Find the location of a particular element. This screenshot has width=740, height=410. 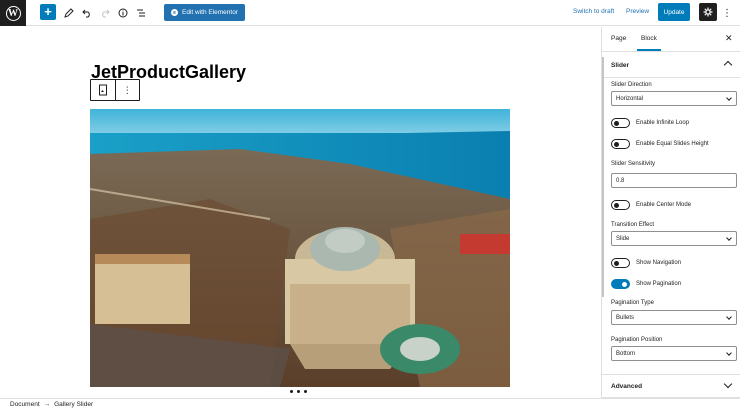

show-pagination-toggle-row: Show Pagination is located at coordinates (646, 284).